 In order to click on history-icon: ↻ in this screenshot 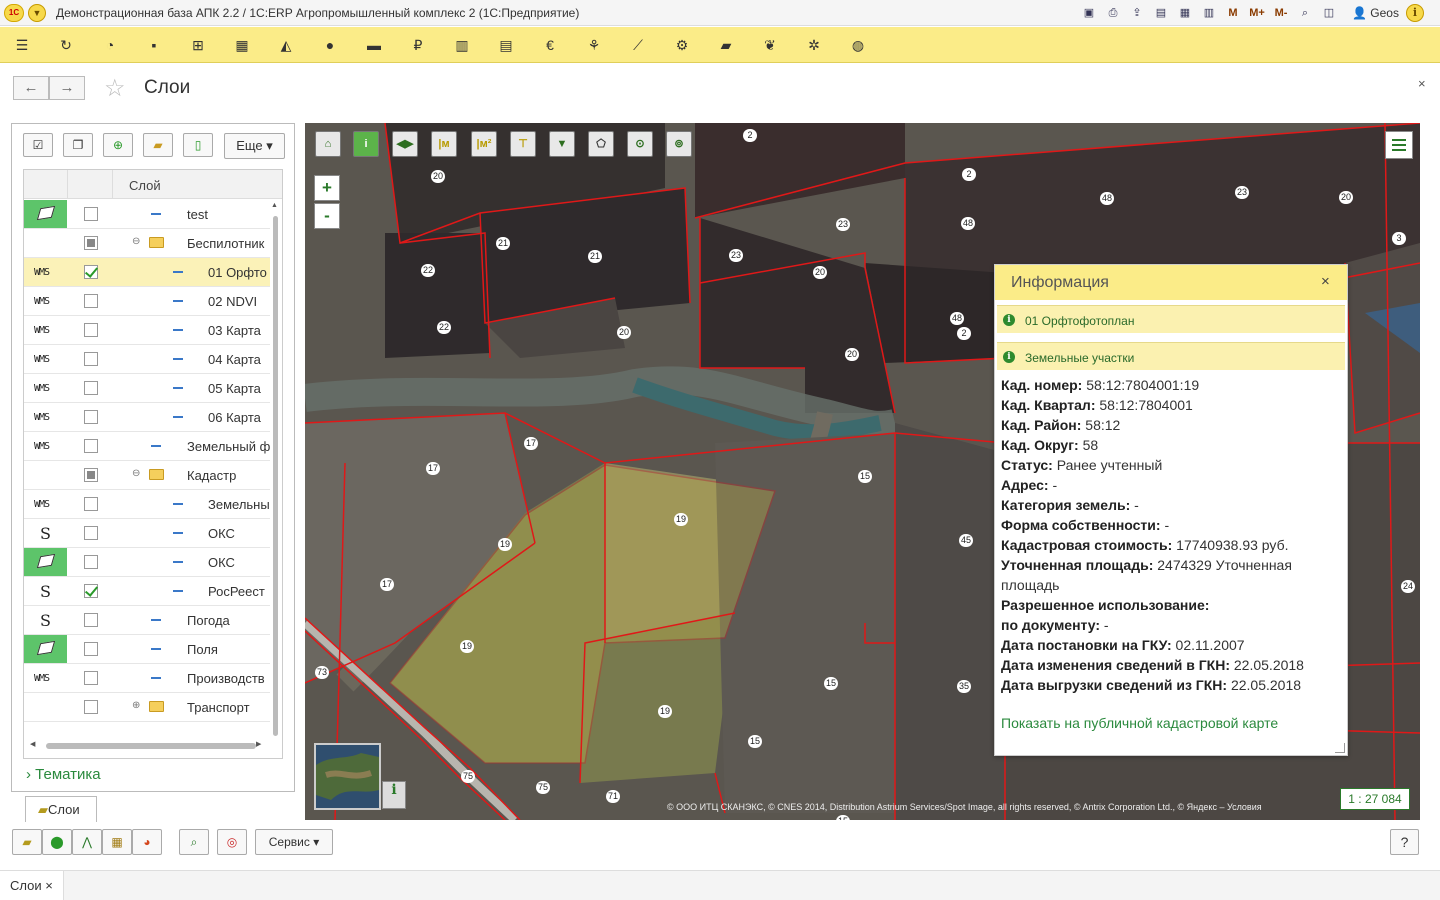, I will do `click(66, 45)`.